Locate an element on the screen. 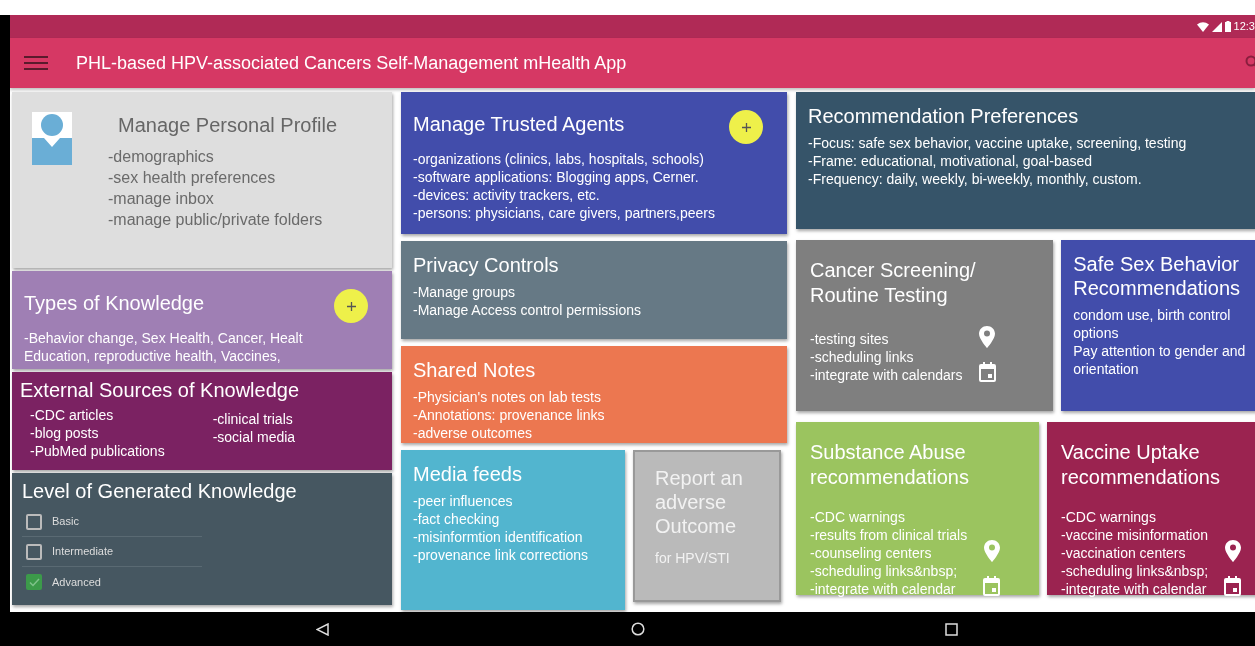 This screenshot has height=646, width=1255. card-text: -PubMed publications is located at coordinates (97, 451).